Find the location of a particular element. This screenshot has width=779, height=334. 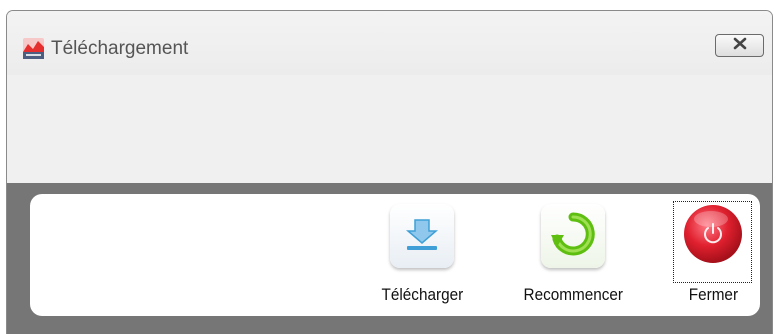

refresh-icon is located at coordinates (573, 236).